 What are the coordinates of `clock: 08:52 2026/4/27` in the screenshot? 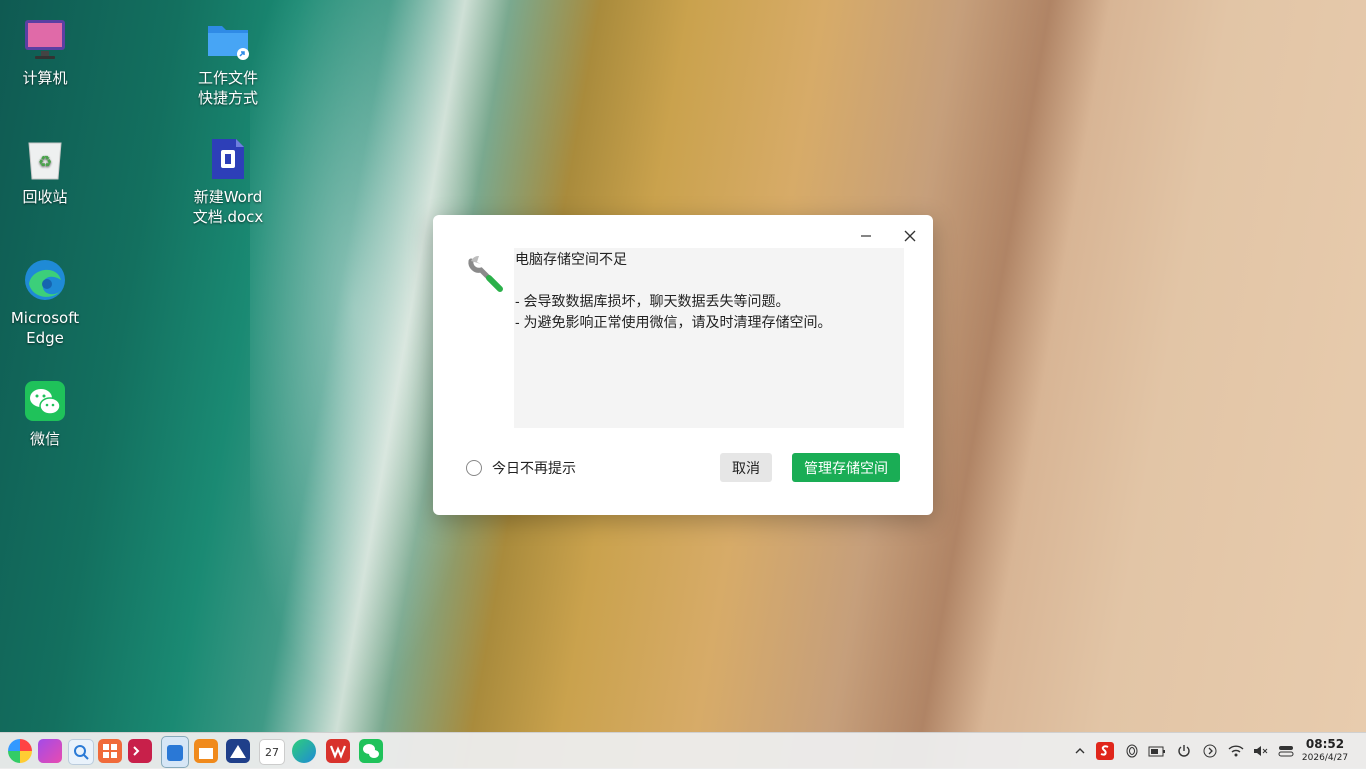 It's located at (1325, 750).